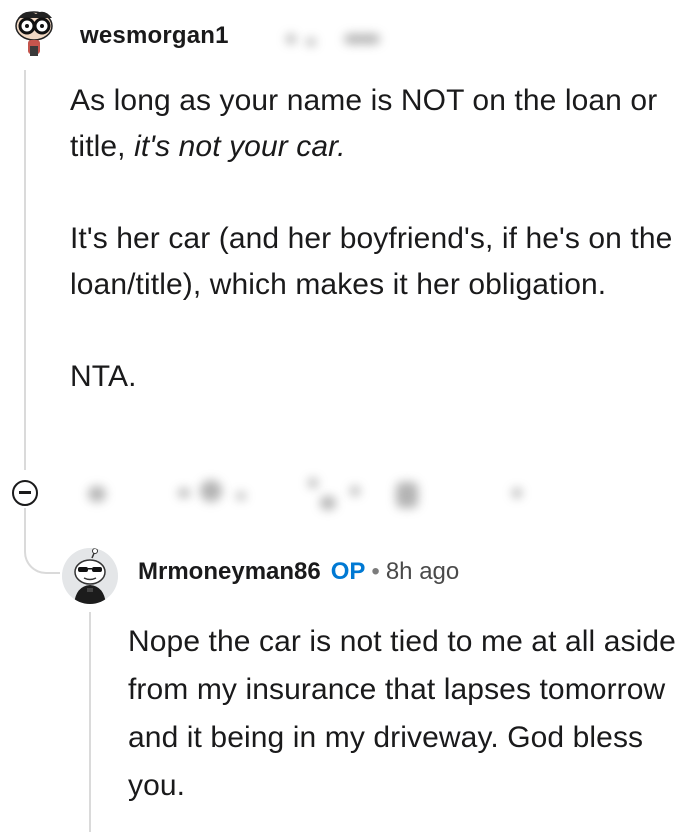 This screenshot has height=832, width=700. What do you see at coordinates (229, 571) in the screenshot?
I see `reply-author: Mrmoneyman86` at bounding box center [229, 571].